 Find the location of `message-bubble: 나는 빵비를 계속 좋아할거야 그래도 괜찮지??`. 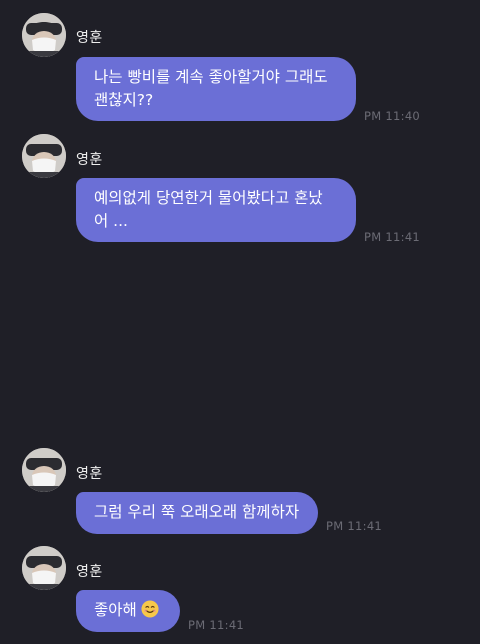

message-bubble: 나는 빵비를 계속 좋아할거야 그래도 괜찮지?? is located at coordinates (216, 89).